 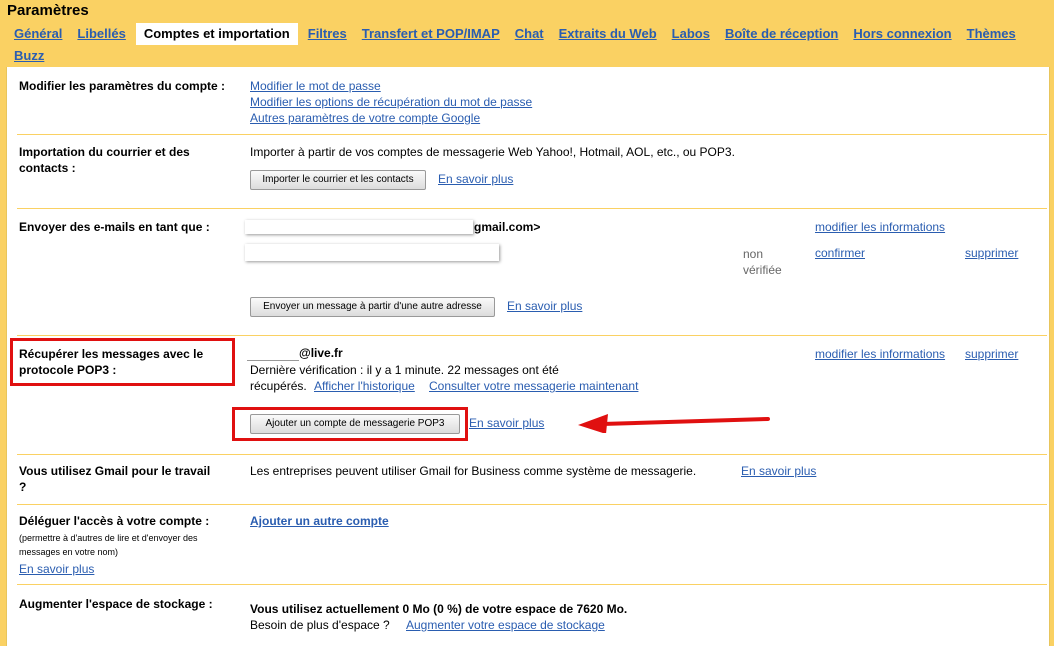 What do you see at coordinates (216, 34) in the screenshot?
I see `tab-accounts-import: Comptes et importation` at bounding box center [216, 34].